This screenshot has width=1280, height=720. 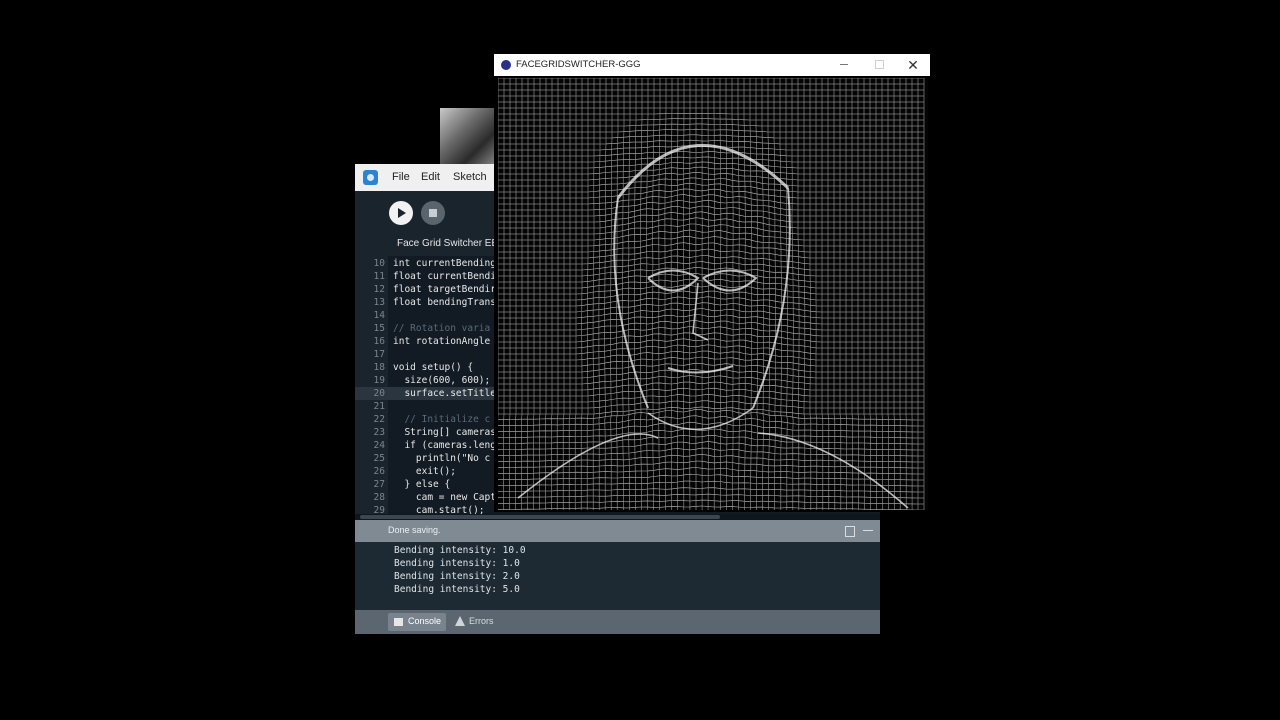 What do you see at coordinates (879, 64) in the screenshot?
I see `maximize-button` at bounding box center [879, 64].